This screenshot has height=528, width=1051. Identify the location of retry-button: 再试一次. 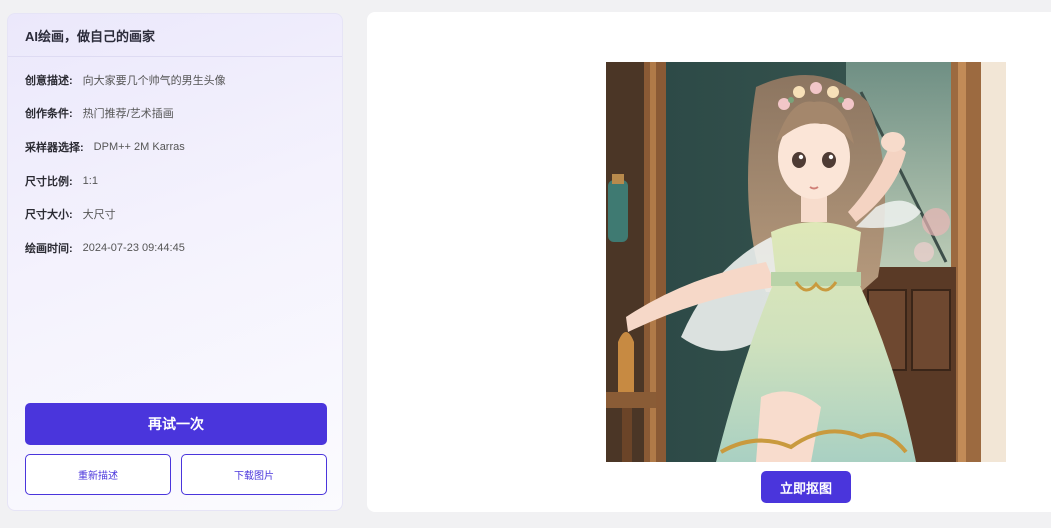
(176, 424).